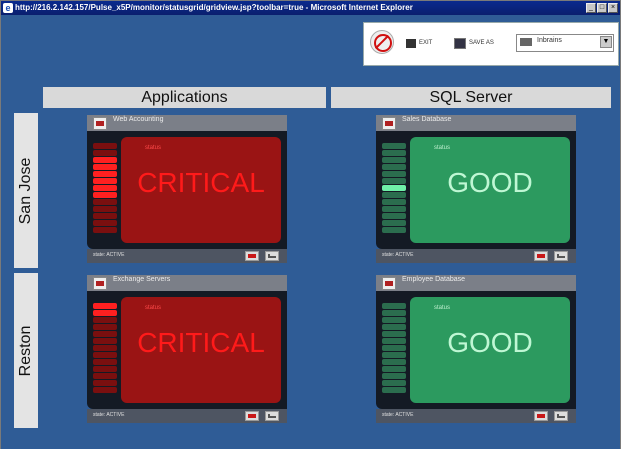 The height and width of the screenshot is (449, 621). Describe the element at coordinates (460, 43) in the screenshot. I see `floppy-icon` at that location.